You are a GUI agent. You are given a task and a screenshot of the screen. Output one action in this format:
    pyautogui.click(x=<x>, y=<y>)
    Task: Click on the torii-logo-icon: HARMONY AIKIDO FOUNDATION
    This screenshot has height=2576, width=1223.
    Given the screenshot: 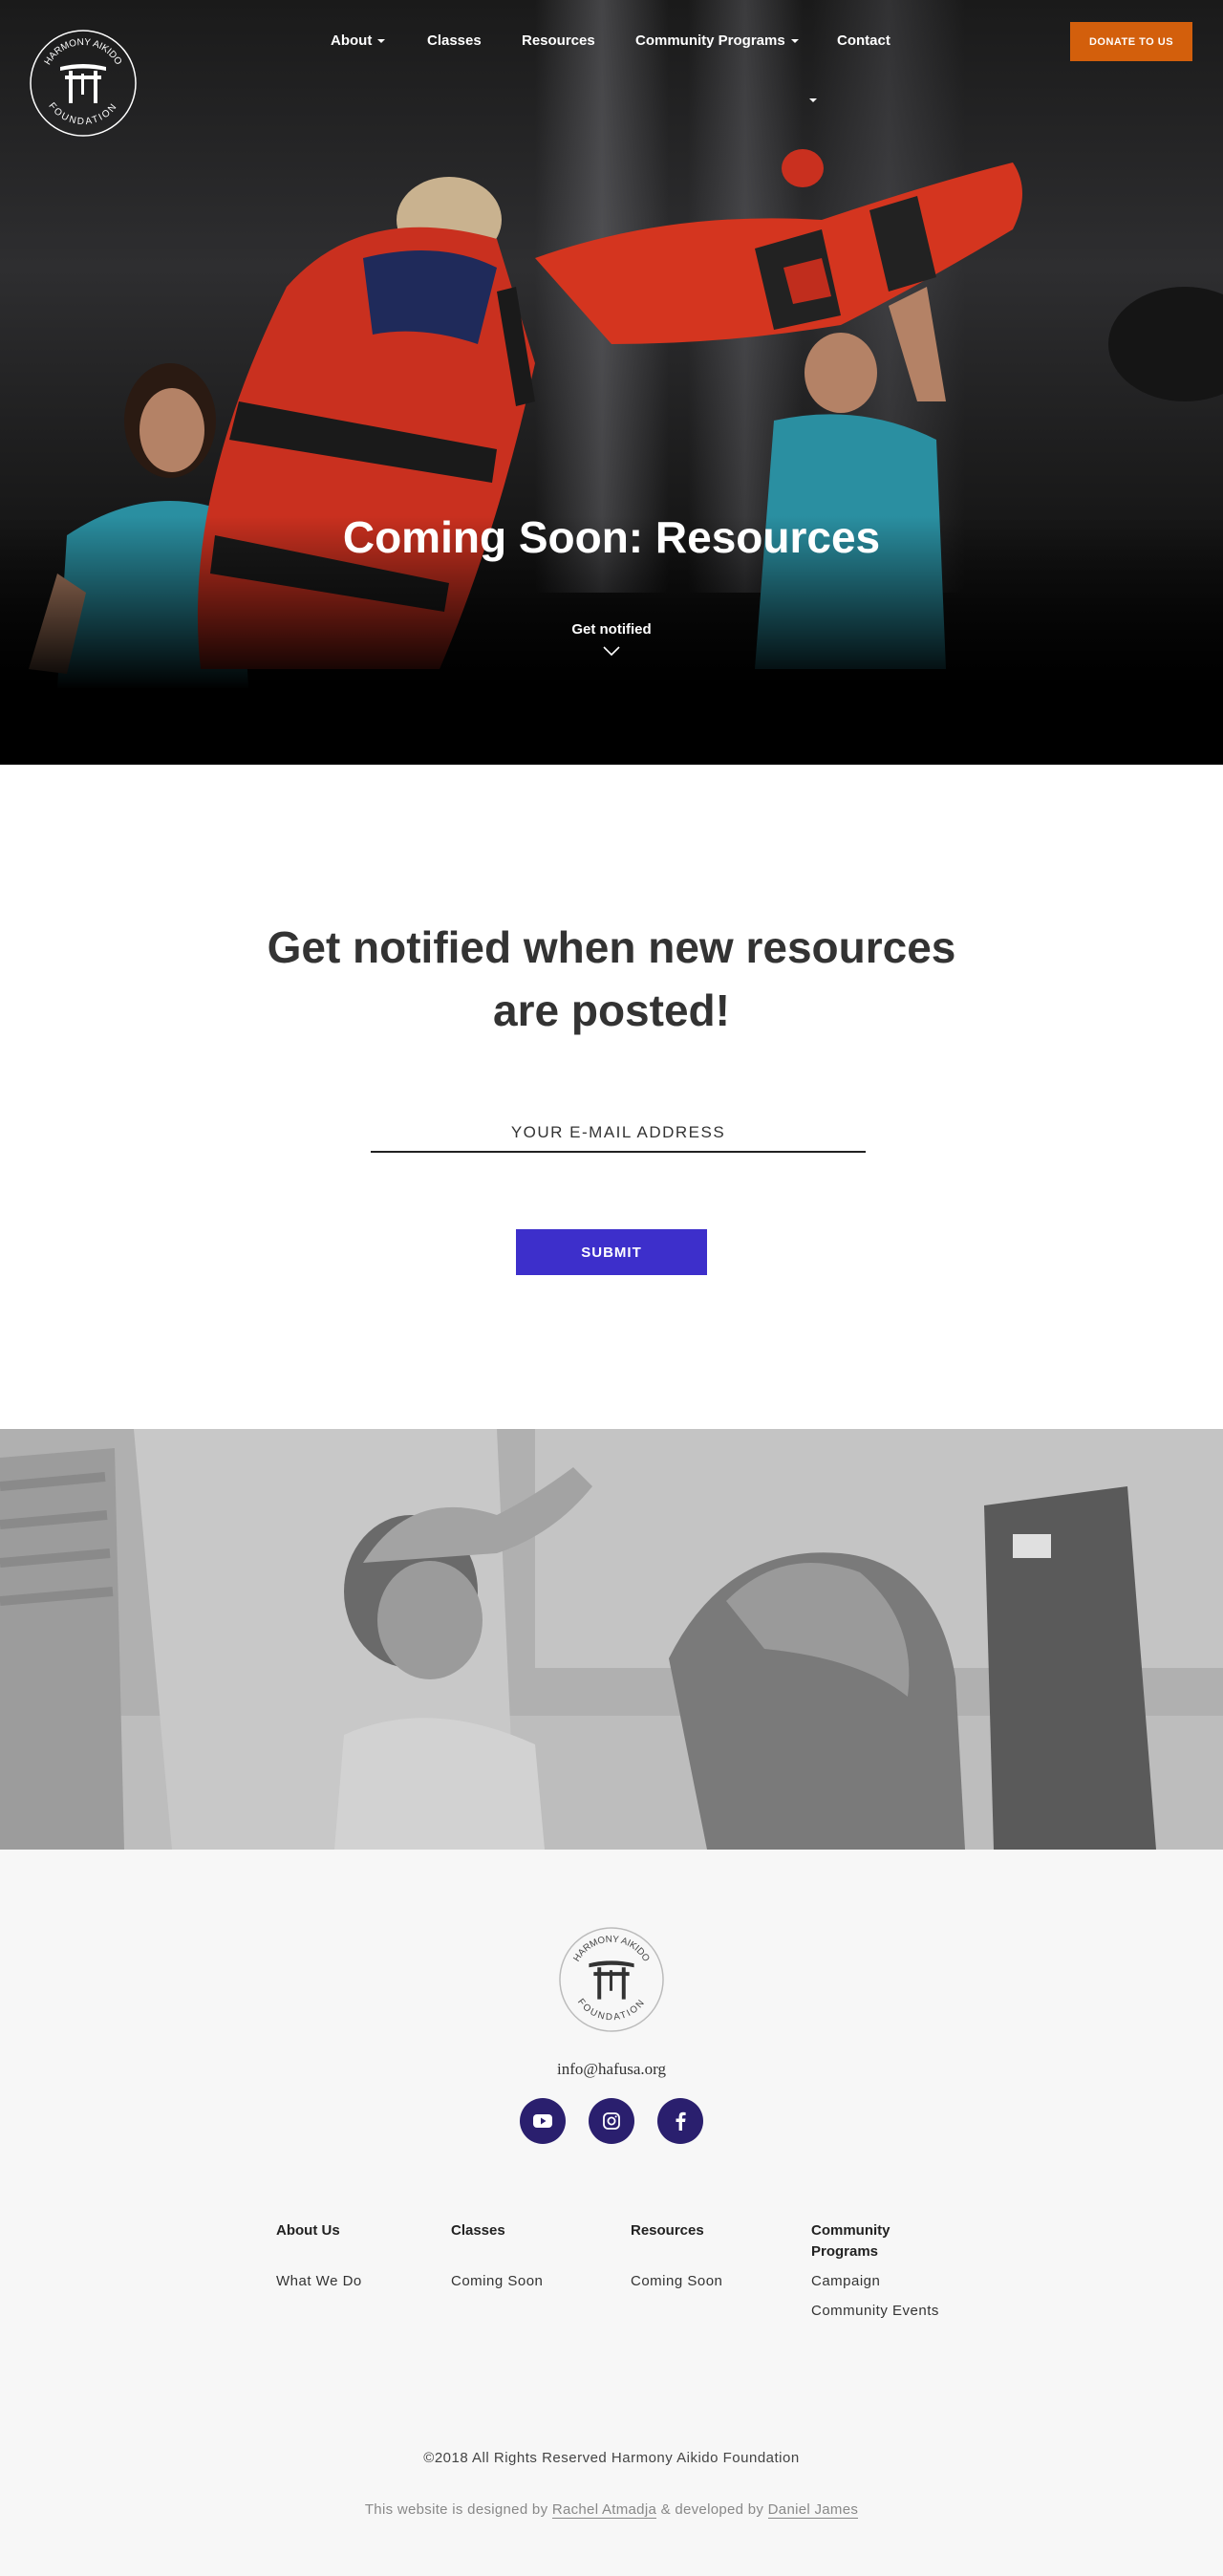 What is the action you would take?
    pyautogui.click(x=611, y=1979)
    